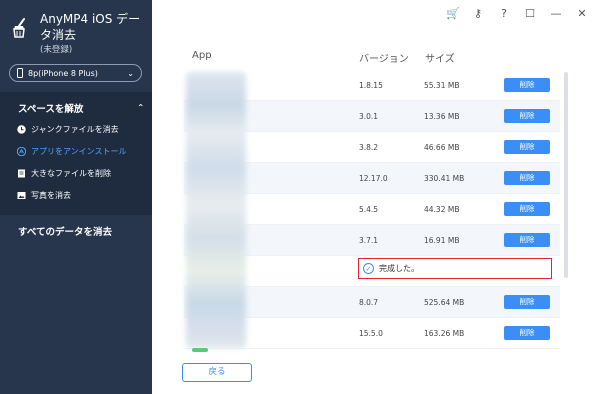 The width and height of the screenshot is (600, 394). I want to click on version-cell: 12.17.0, so click(373, 178).